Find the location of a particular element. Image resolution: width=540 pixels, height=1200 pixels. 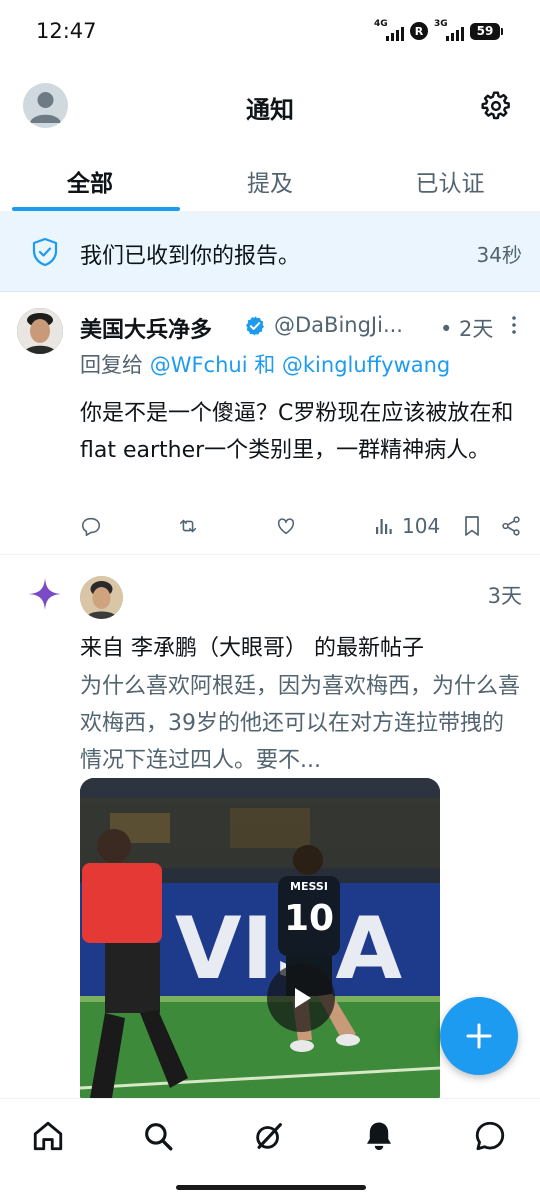

share-button is located at coordinates (511, 526).